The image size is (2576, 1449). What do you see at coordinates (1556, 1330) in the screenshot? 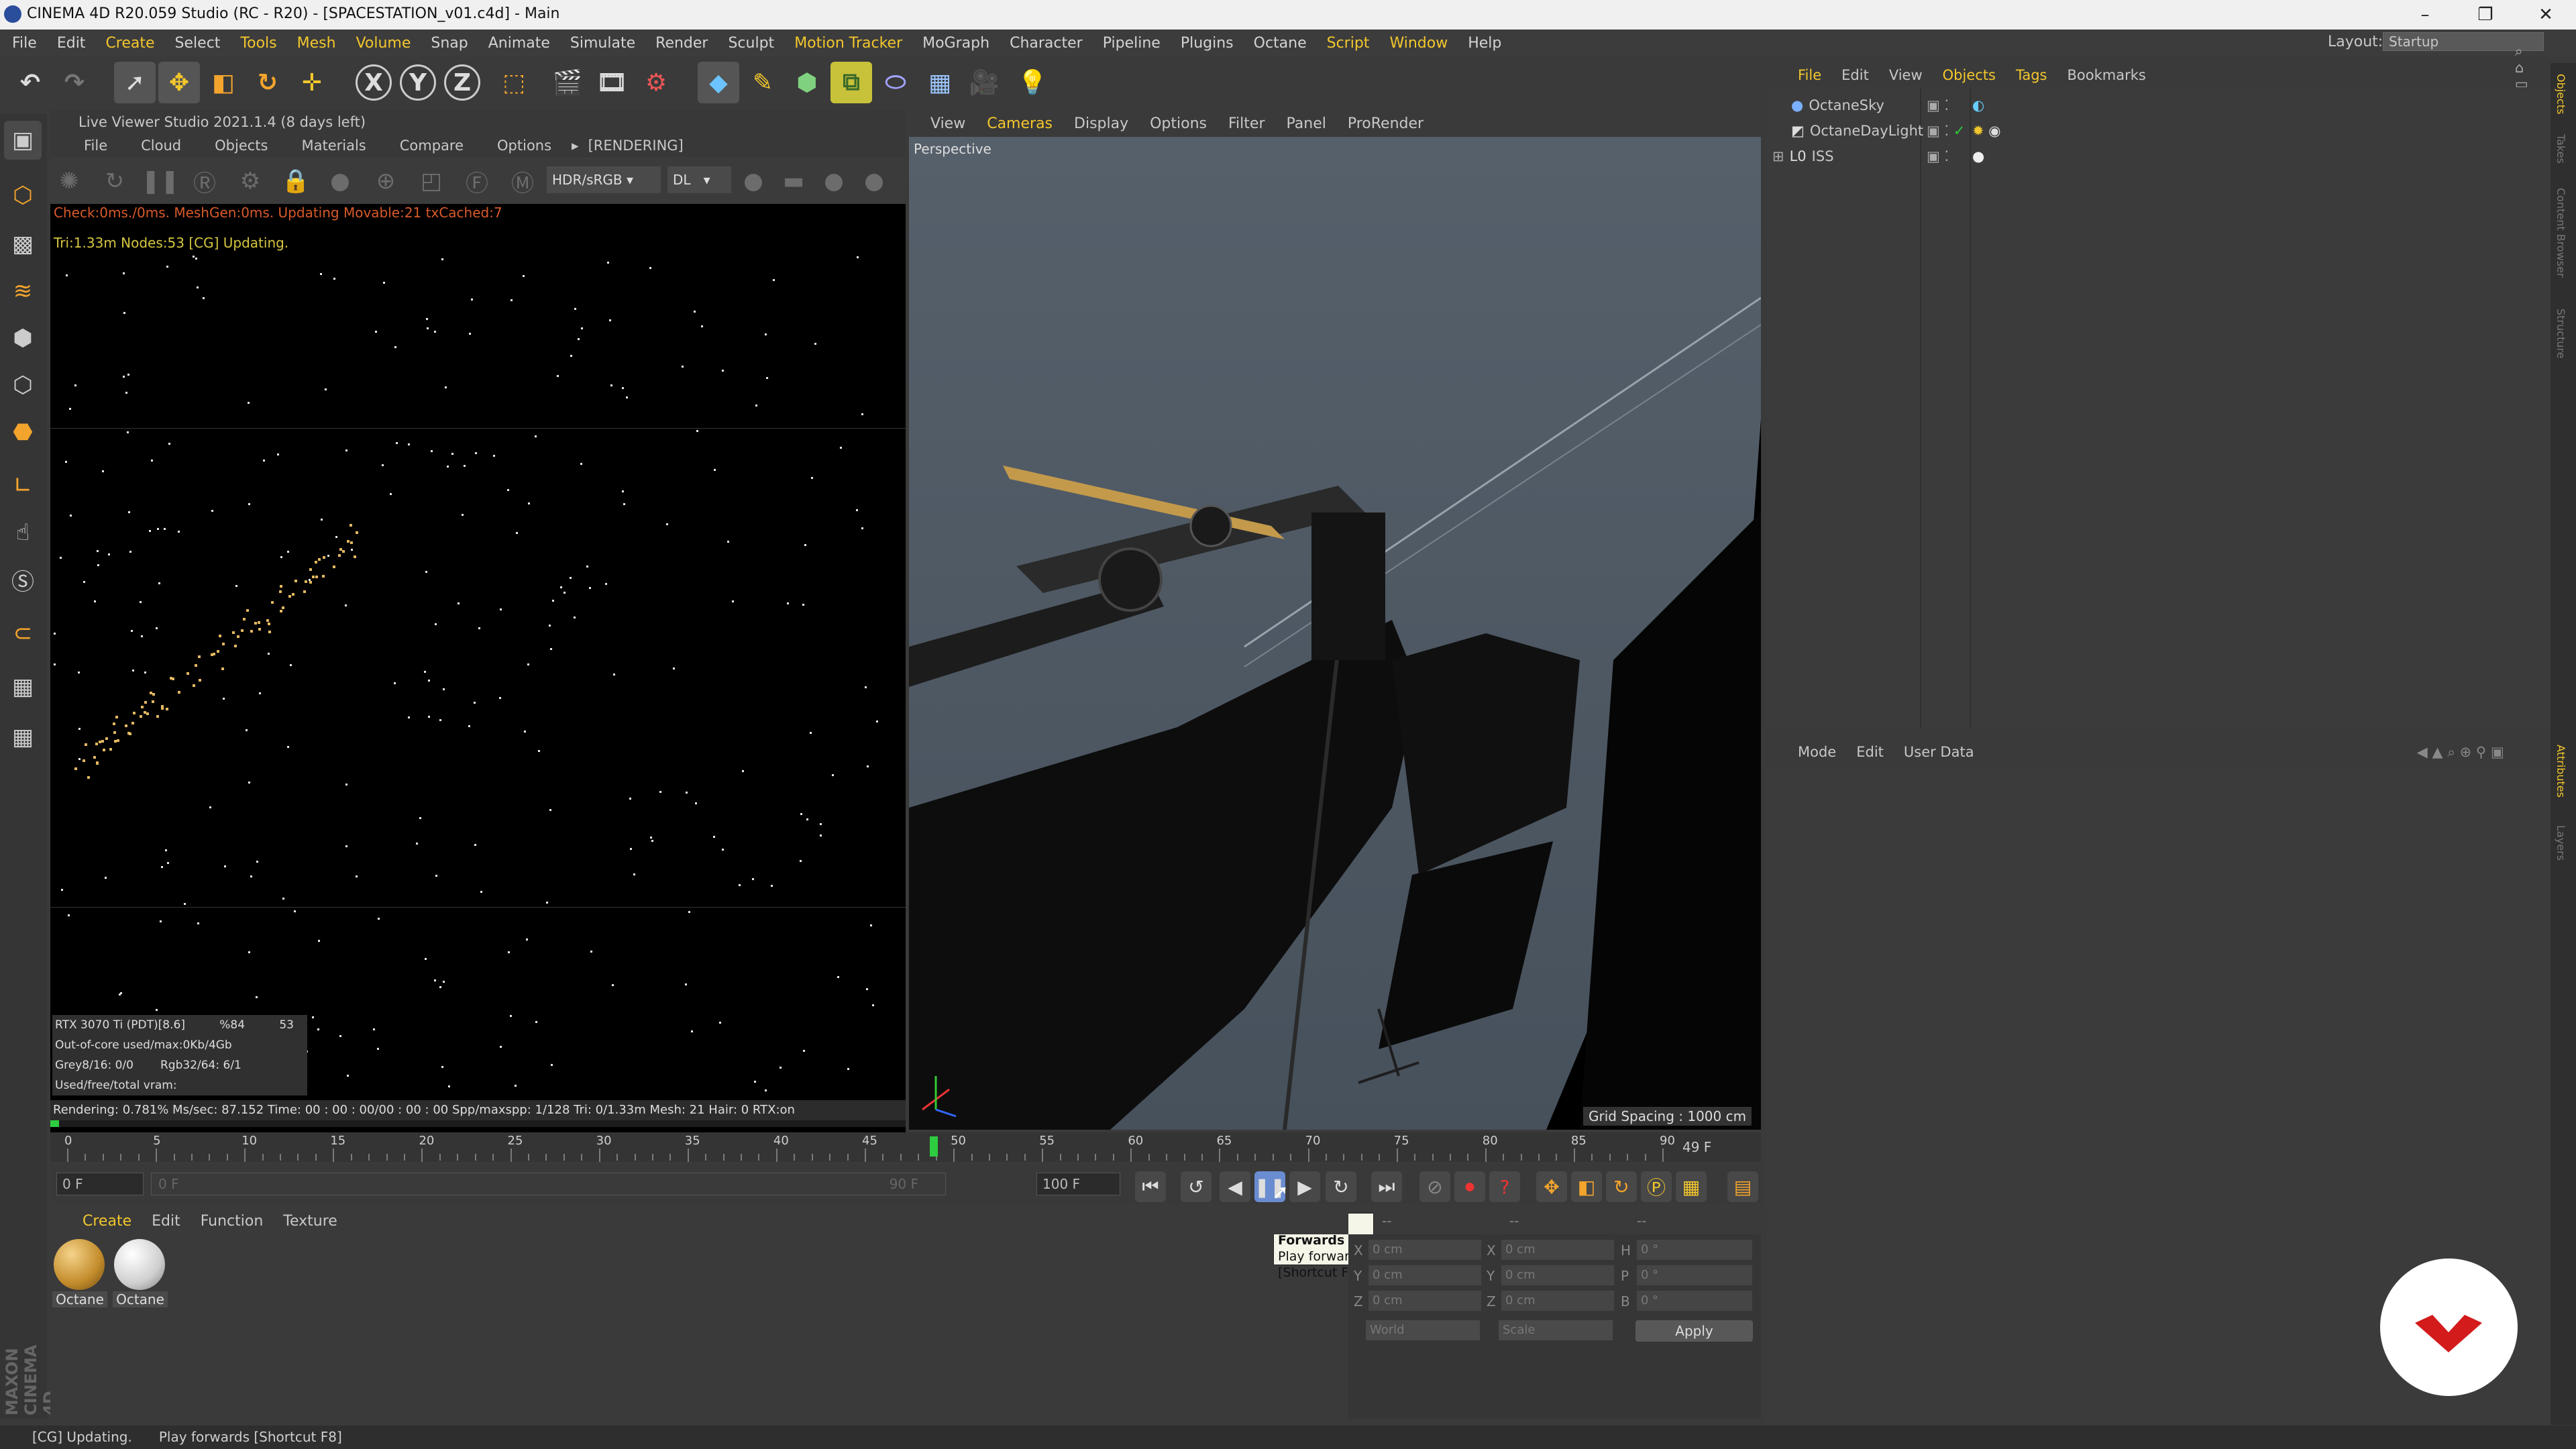
I see `coord-mode-scale-select: Scale` at bounding box center [1556, 1330].